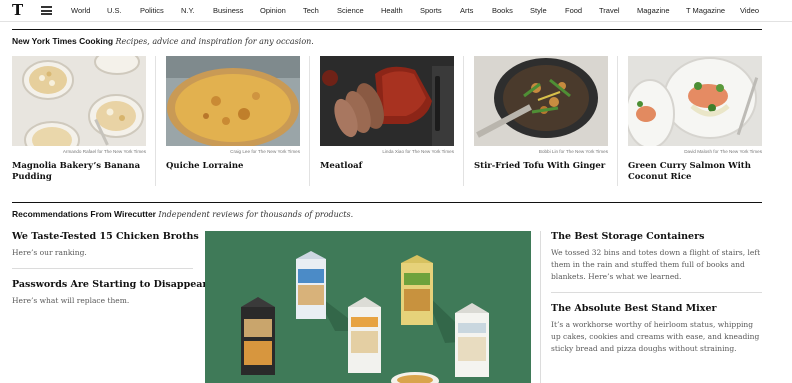 This screenshot has width=792, height=383. I want to click on nav-link-ny: N.Y., so click(188, 10).